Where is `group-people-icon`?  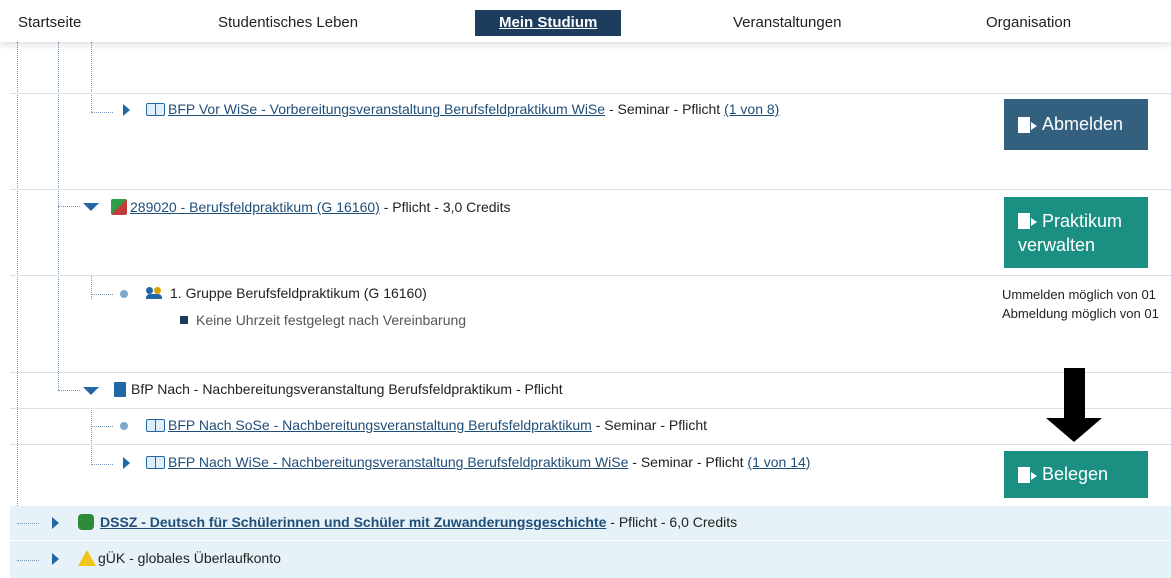 group-people-icon is located at coordinates (155, 293).